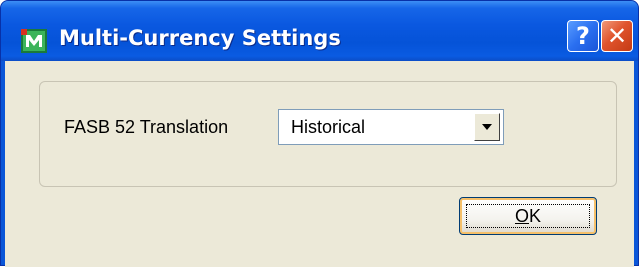 This screenshot has width=639, height=267. I want to click on ok-button: OK, so click(528, 216).